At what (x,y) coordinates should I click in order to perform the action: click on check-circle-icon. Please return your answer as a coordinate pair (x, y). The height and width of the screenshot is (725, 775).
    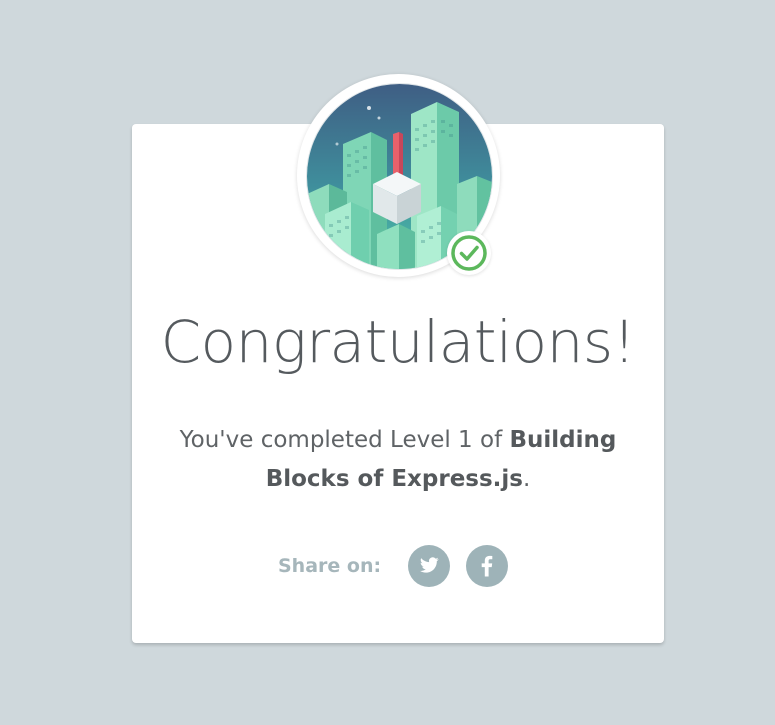
    Looking at the image, I should click on (469, 253).